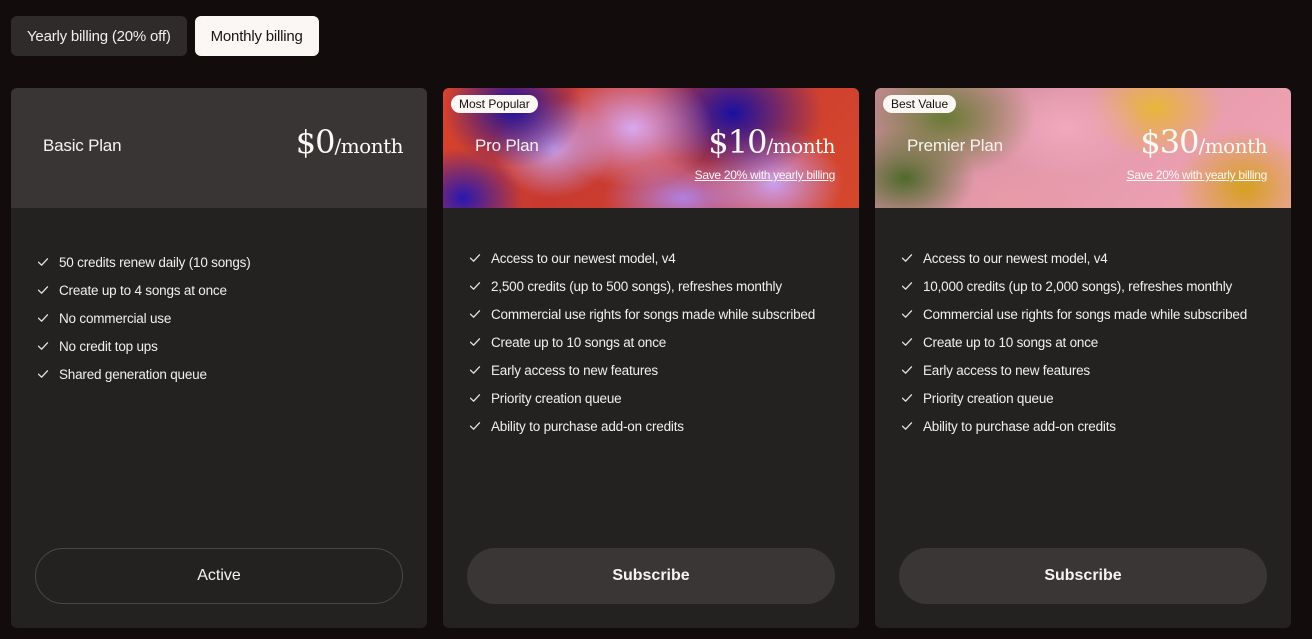 This screenshot has width=1312, height=639. I want to click on plan-price: $0/month, so click(349, 142).